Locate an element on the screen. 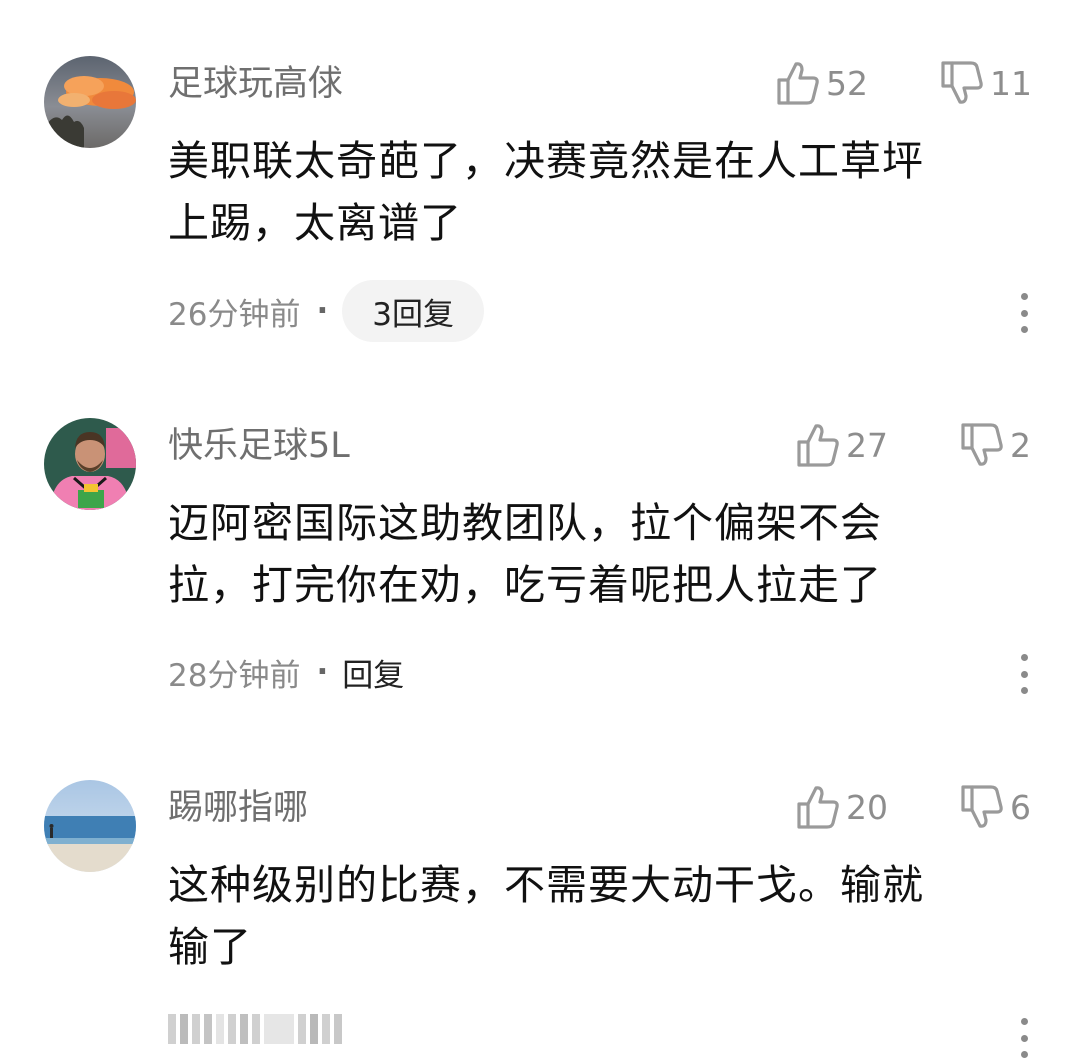 This screenshot has height=1060, width=1086. comment-meta: 26分钟前 · 3回复 is located at coordinates (326, 311).